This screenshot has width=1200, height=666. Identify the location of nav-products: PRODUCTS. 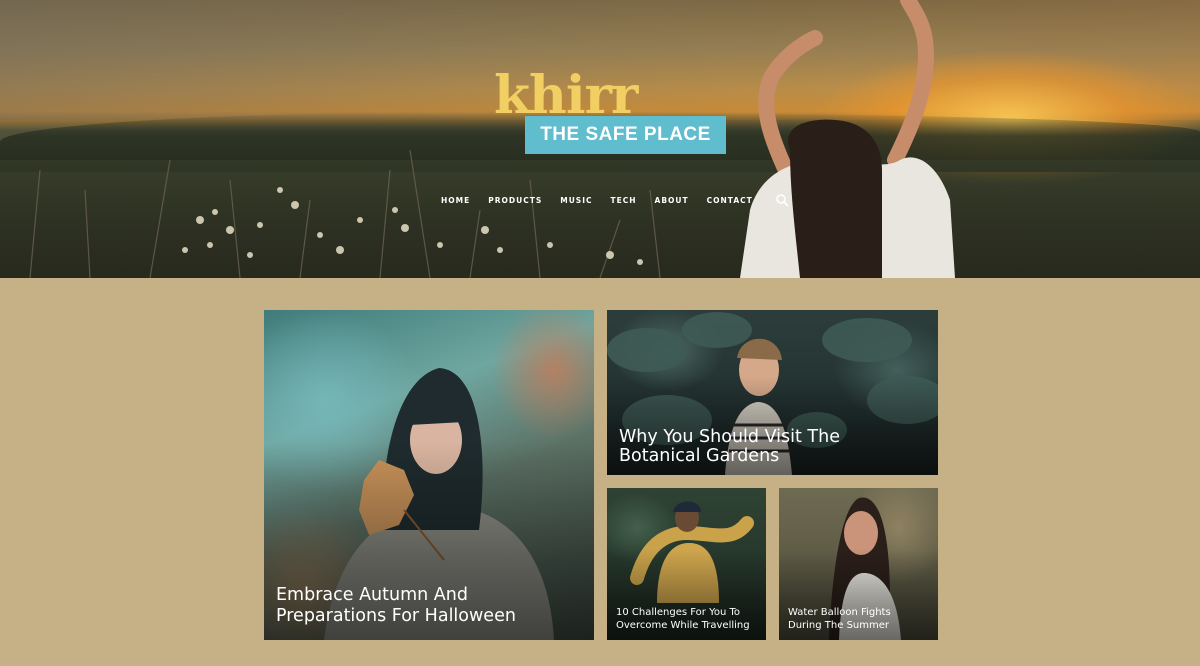
(515, 200).